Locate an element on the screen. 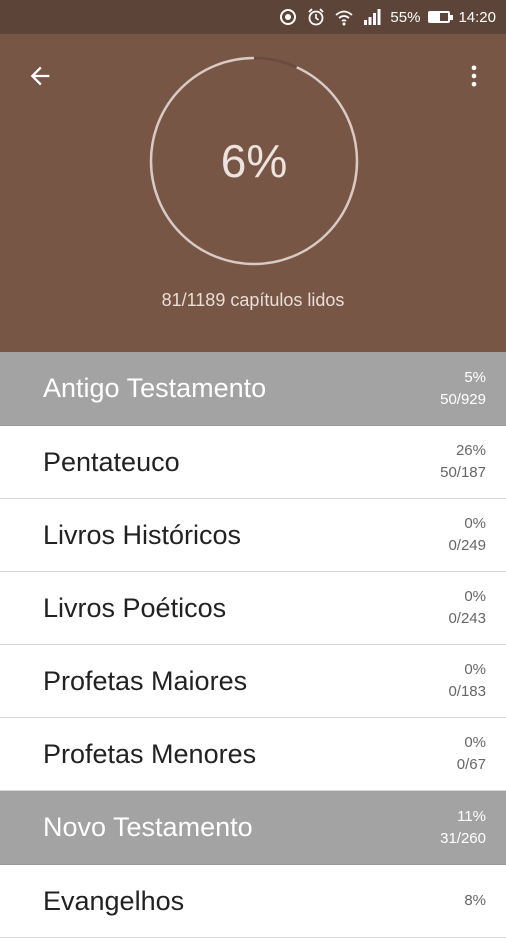 This screenshot has height=938, width=506. row-count: 50/929 is located at coordinates (463, 399).